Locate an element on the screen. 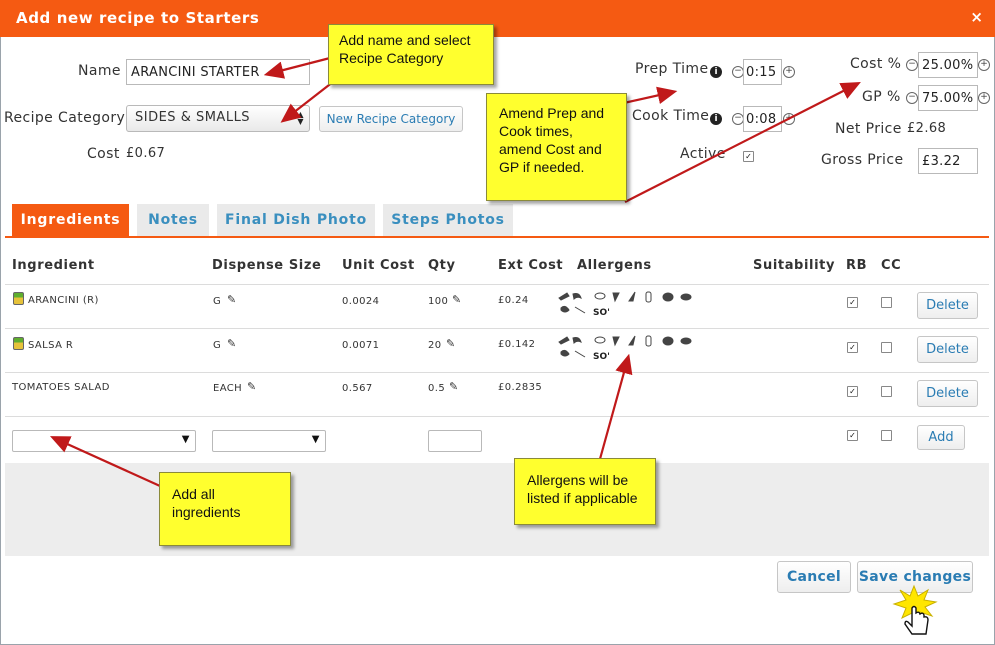  dispense-size: EACH is located at coordinates (228, 388).